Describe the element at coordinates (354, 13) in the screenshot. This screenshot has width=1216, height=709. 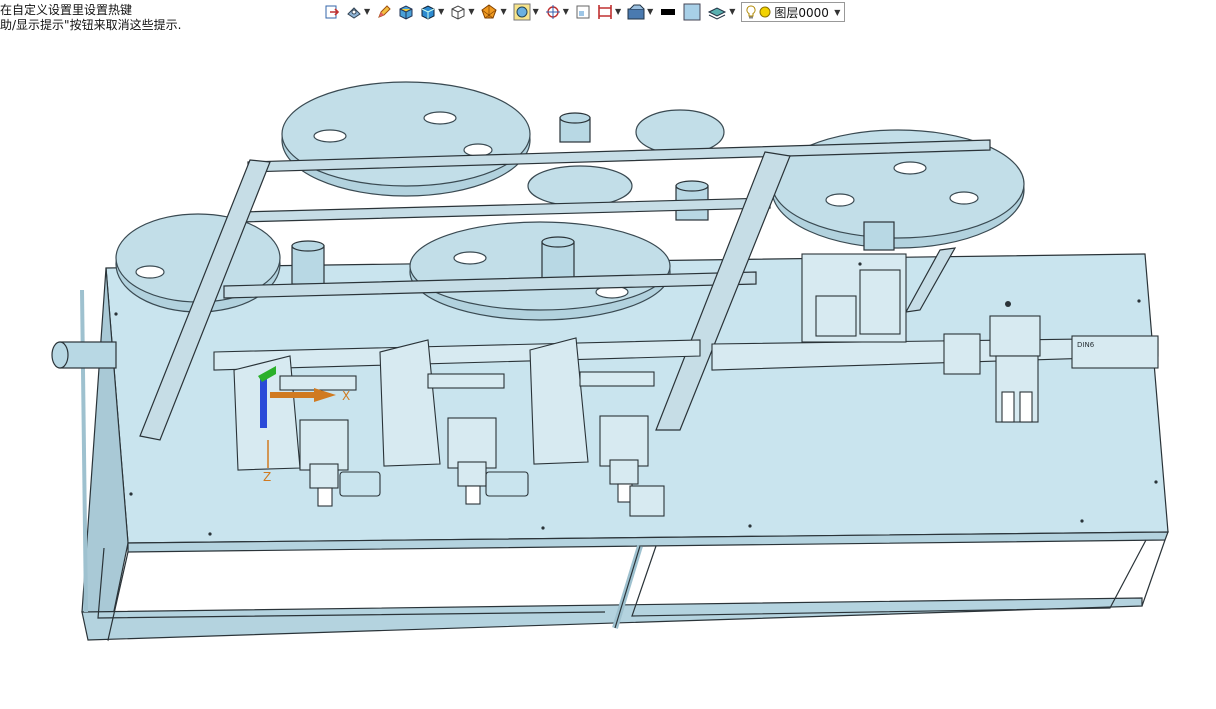
I see `view-orient-icon` at that location.